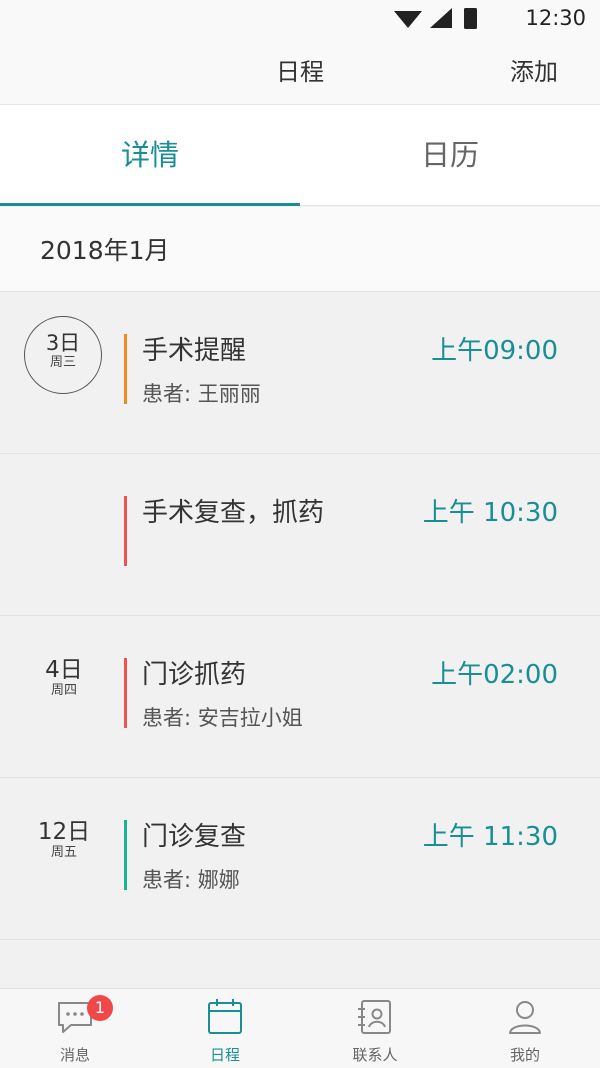  Describe the element at coordinates (224, 1055) in the screenshot. I see `nav-label: 日程` at that location.